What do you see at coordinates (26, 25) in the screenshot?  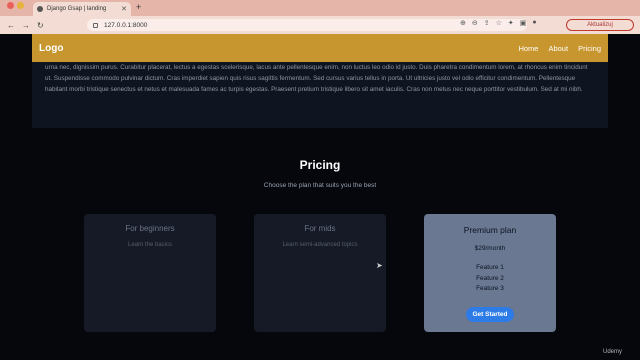 I see `forward-icon: →` at bounding box center [26, 25].